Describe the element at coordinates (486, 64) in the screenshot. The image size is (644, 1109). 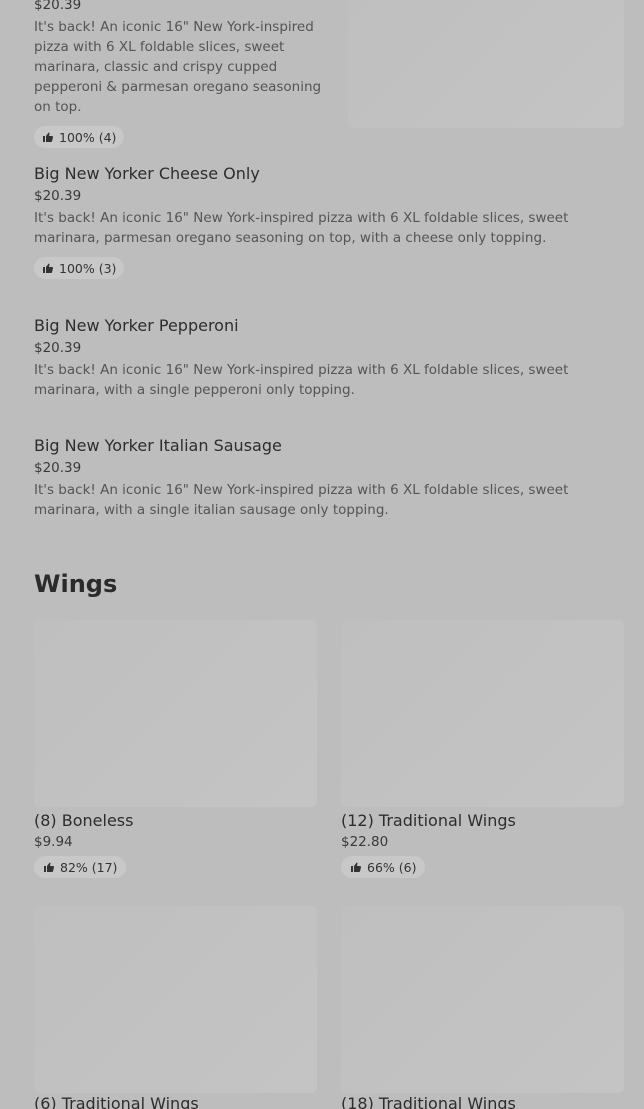
I see `item-image-placeholder` at that location.